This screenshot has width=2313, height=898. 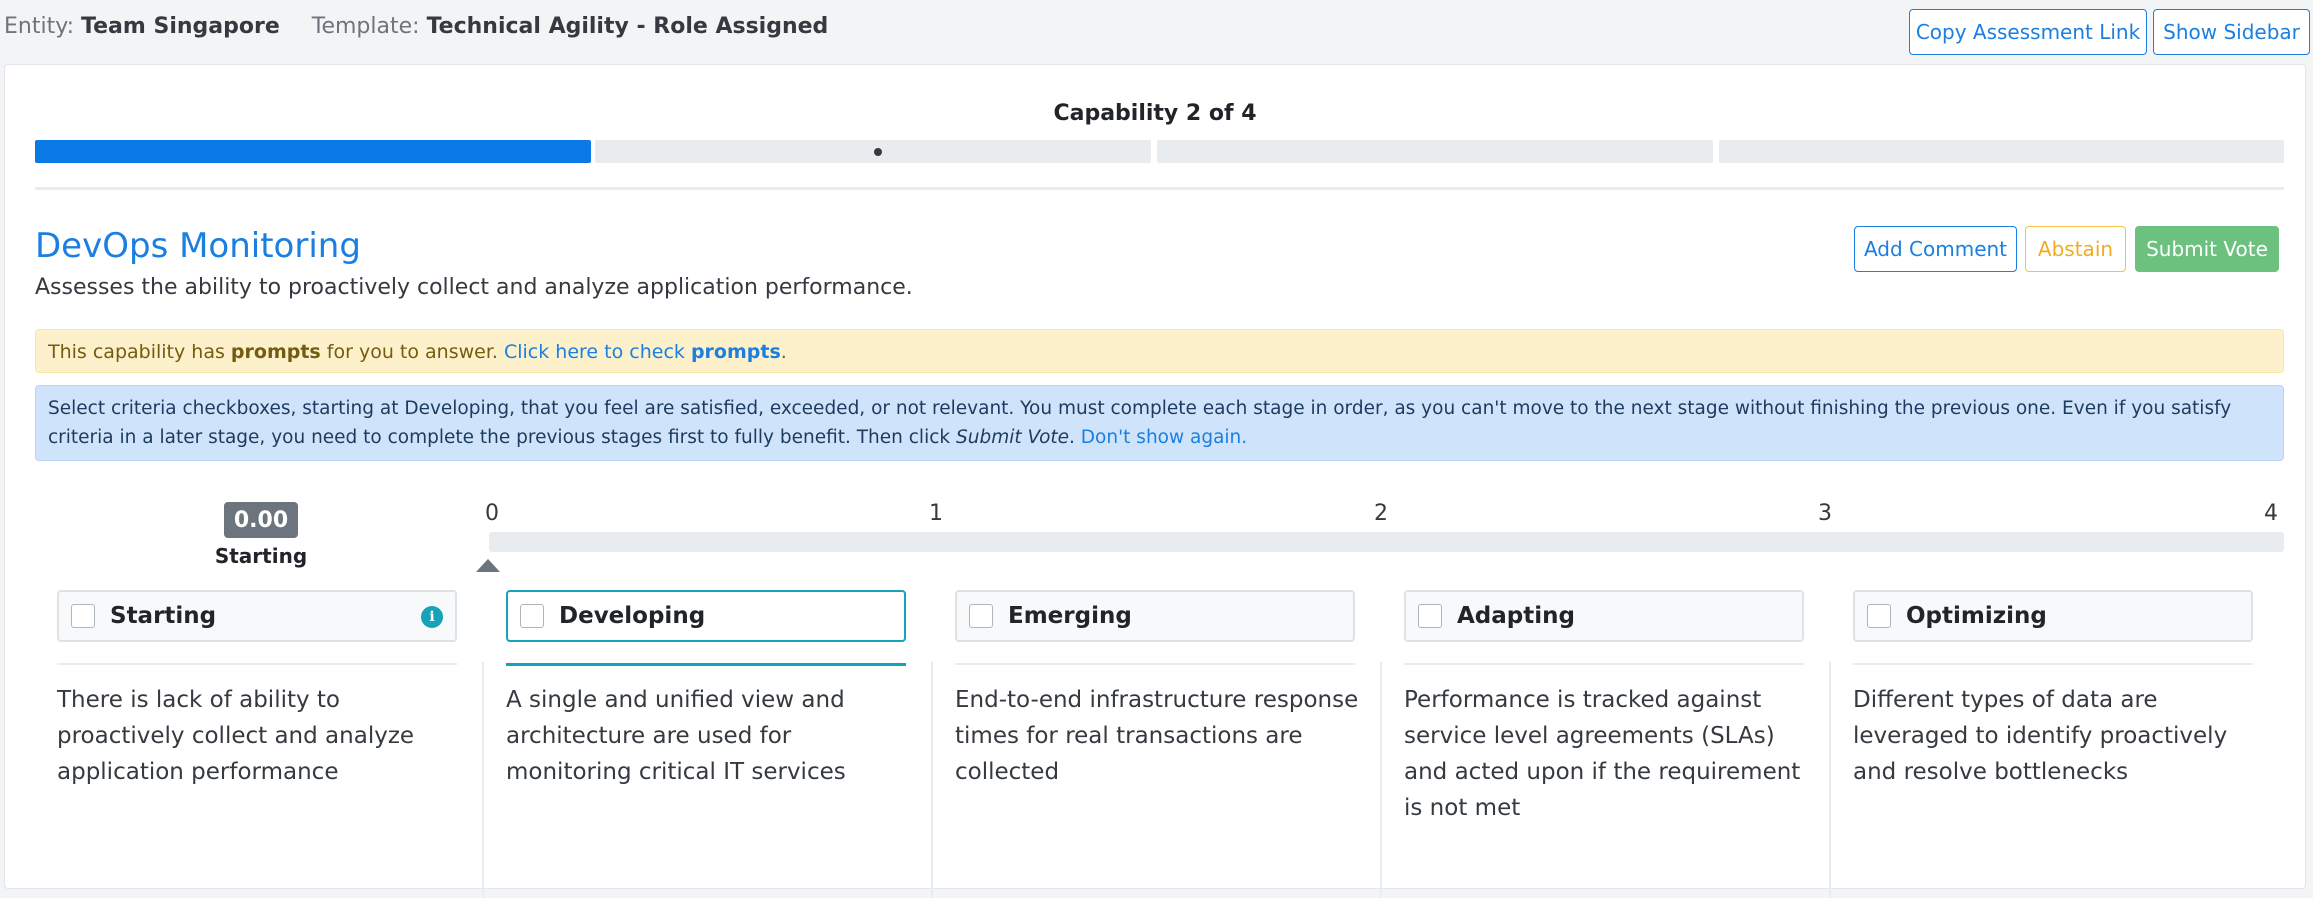 What do you see at coordinates (261, 520) in the screenshot?
I see `score-badge: 0.00` at bounding box center [261, 520].